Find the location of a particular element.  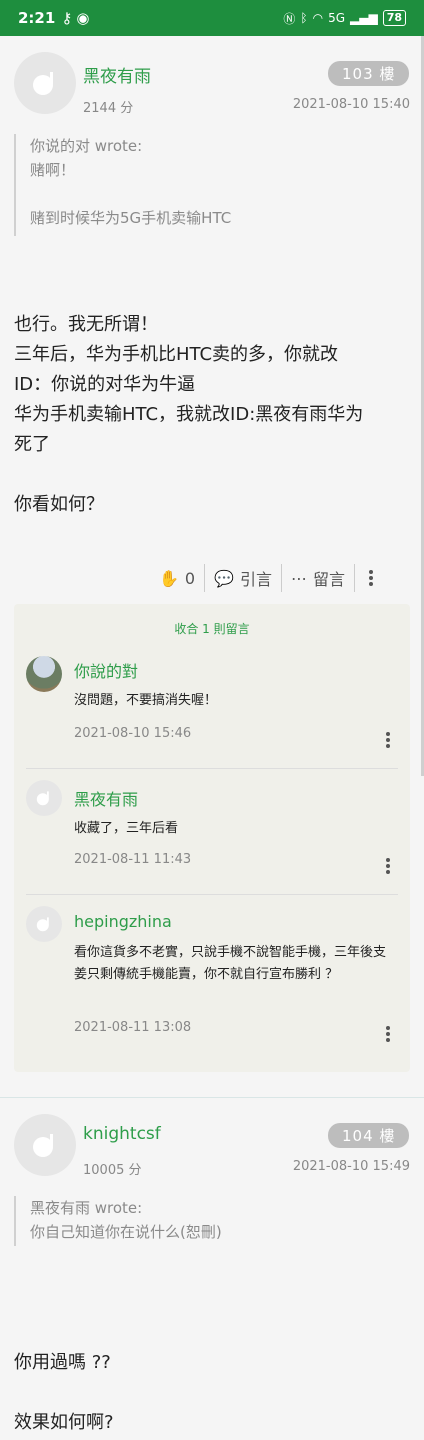

comment-label: 留言 is located at coordinates (329, 579).